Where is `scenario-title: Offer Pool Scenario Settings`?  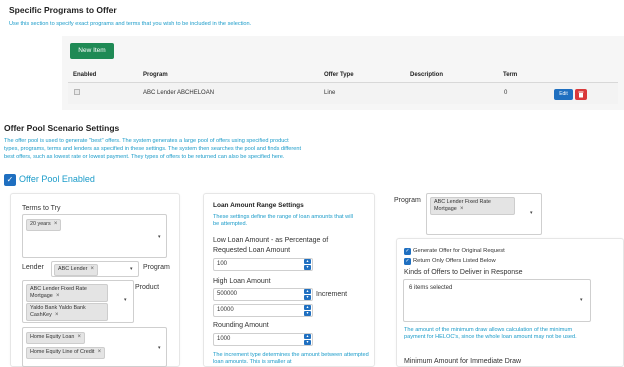 scenario-title: Offer Pool Scenario Settings is located at coordinates (62, 128).